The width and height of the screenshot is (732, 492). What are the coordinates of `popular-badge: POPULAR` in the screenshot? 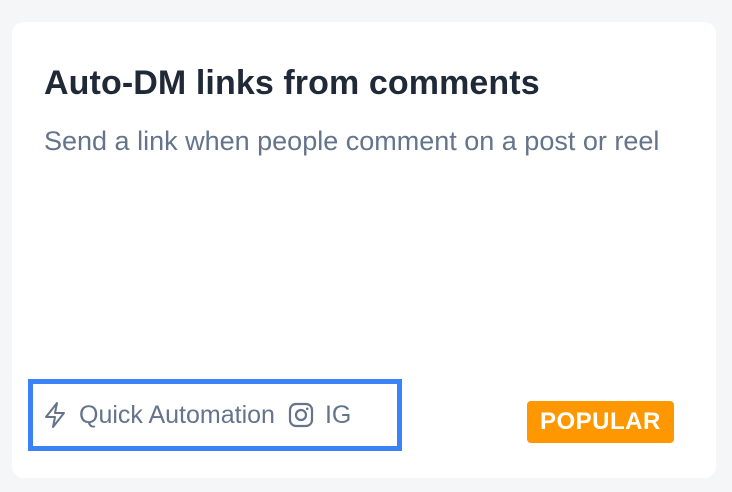 It's located at (600, 422).